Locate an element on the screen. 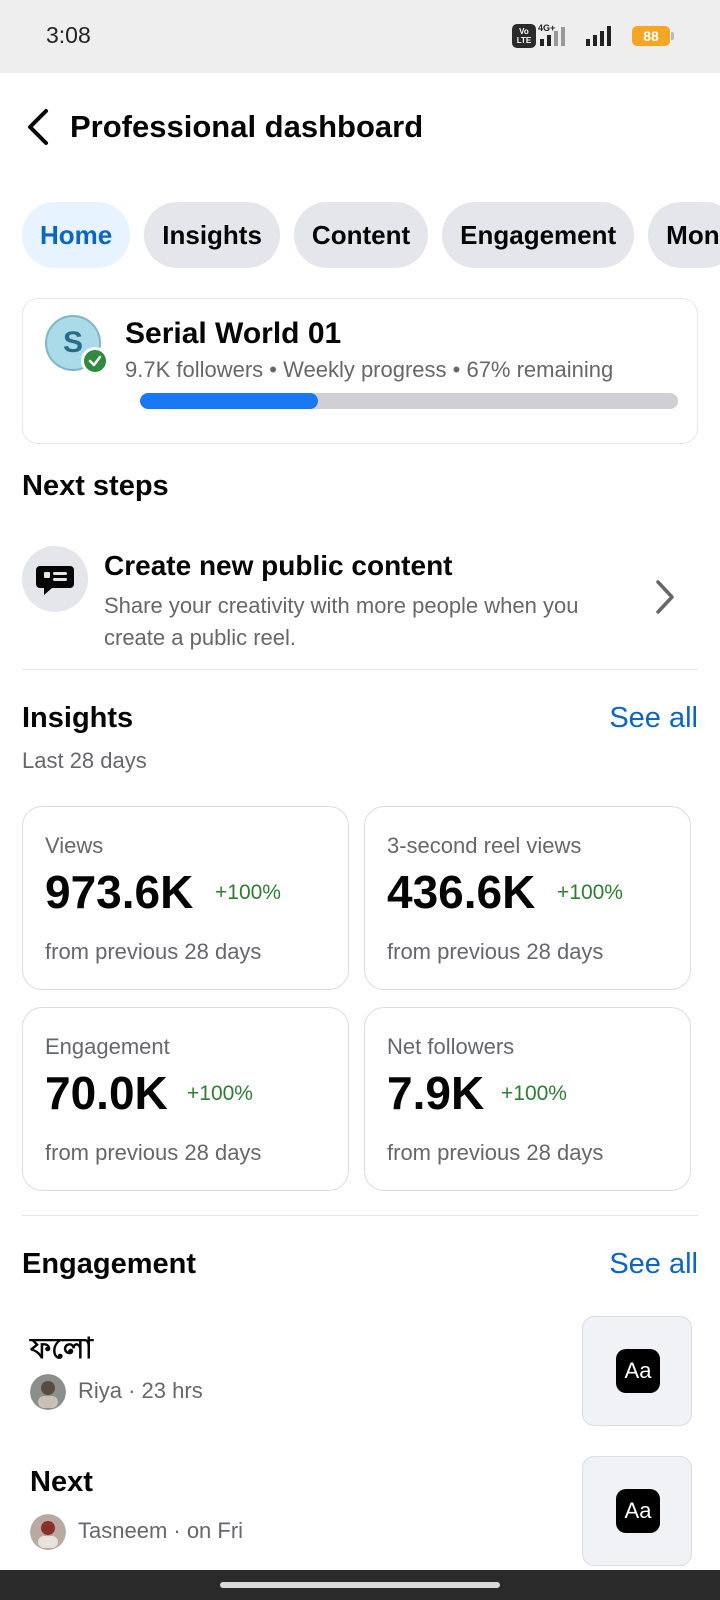 The image size is (720, 1600). insights-see-all-link: See all is located at coordinates (653, 718).